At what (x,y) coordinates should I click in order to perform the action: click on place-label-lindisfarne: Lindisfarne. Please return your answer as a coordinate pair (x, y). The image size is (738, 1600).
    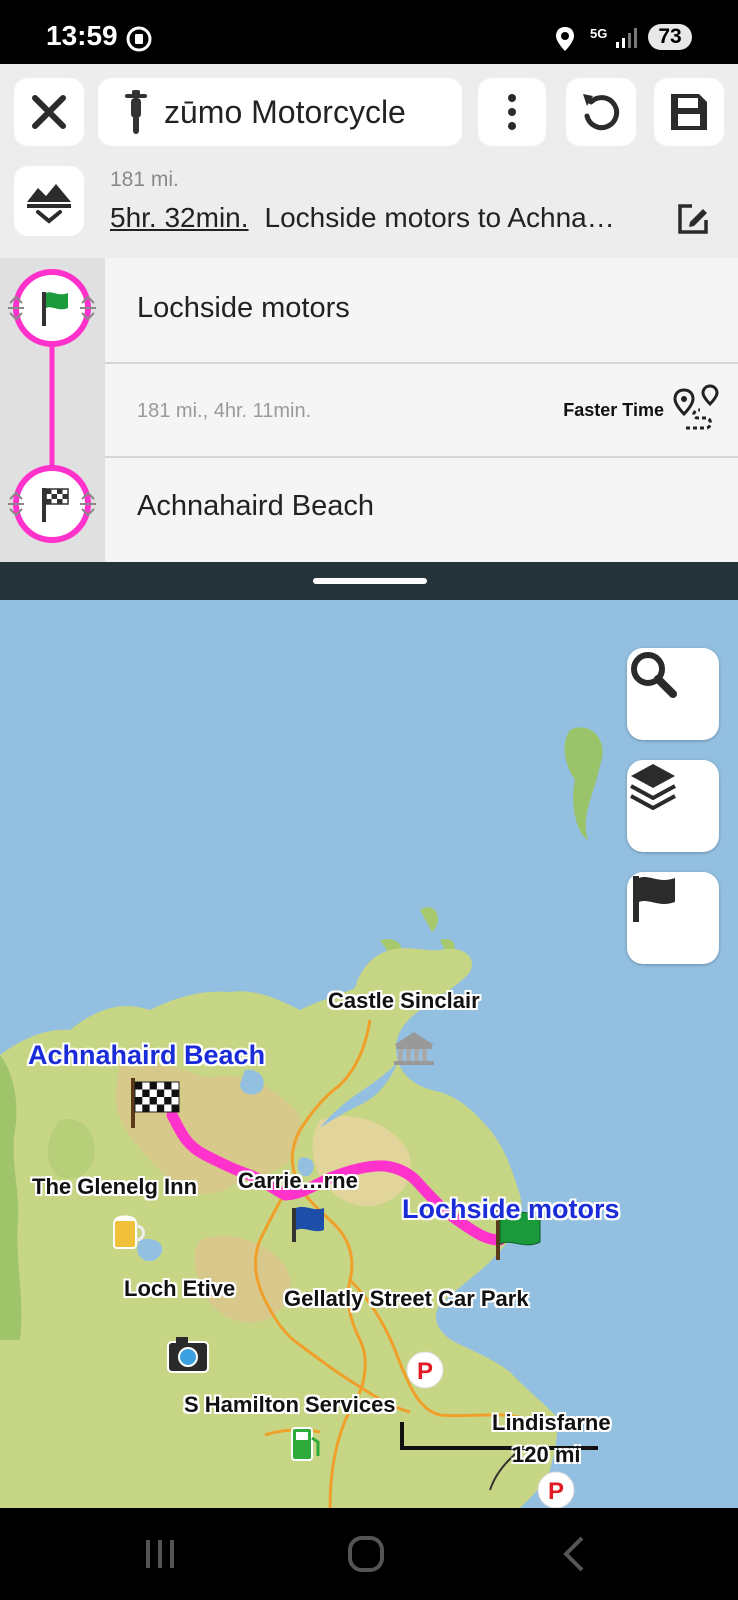
    Looking at the image, I should click on (551, 1422).